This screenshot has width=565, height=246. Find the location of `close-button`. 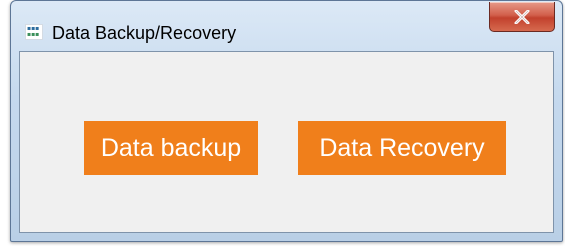

close-button is located at coordinates (522, 17).